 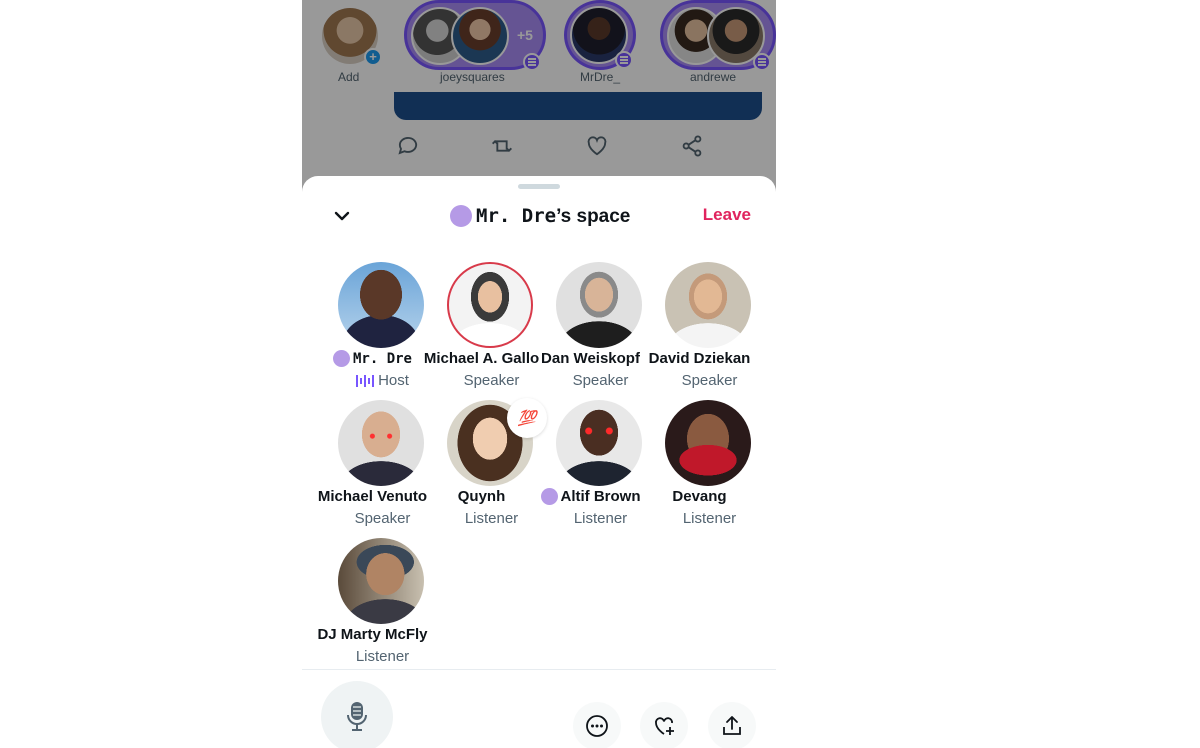 What do you see at coordinates (590, 496) in the screenshot?
I see `participant-name: Altif Brown` at bounding box center [590, 496].